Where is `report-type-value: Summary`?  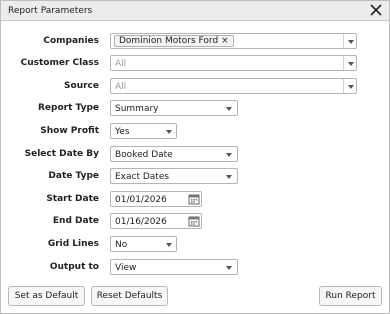 report-type-value: Summary is located at coordinates (137, 109).